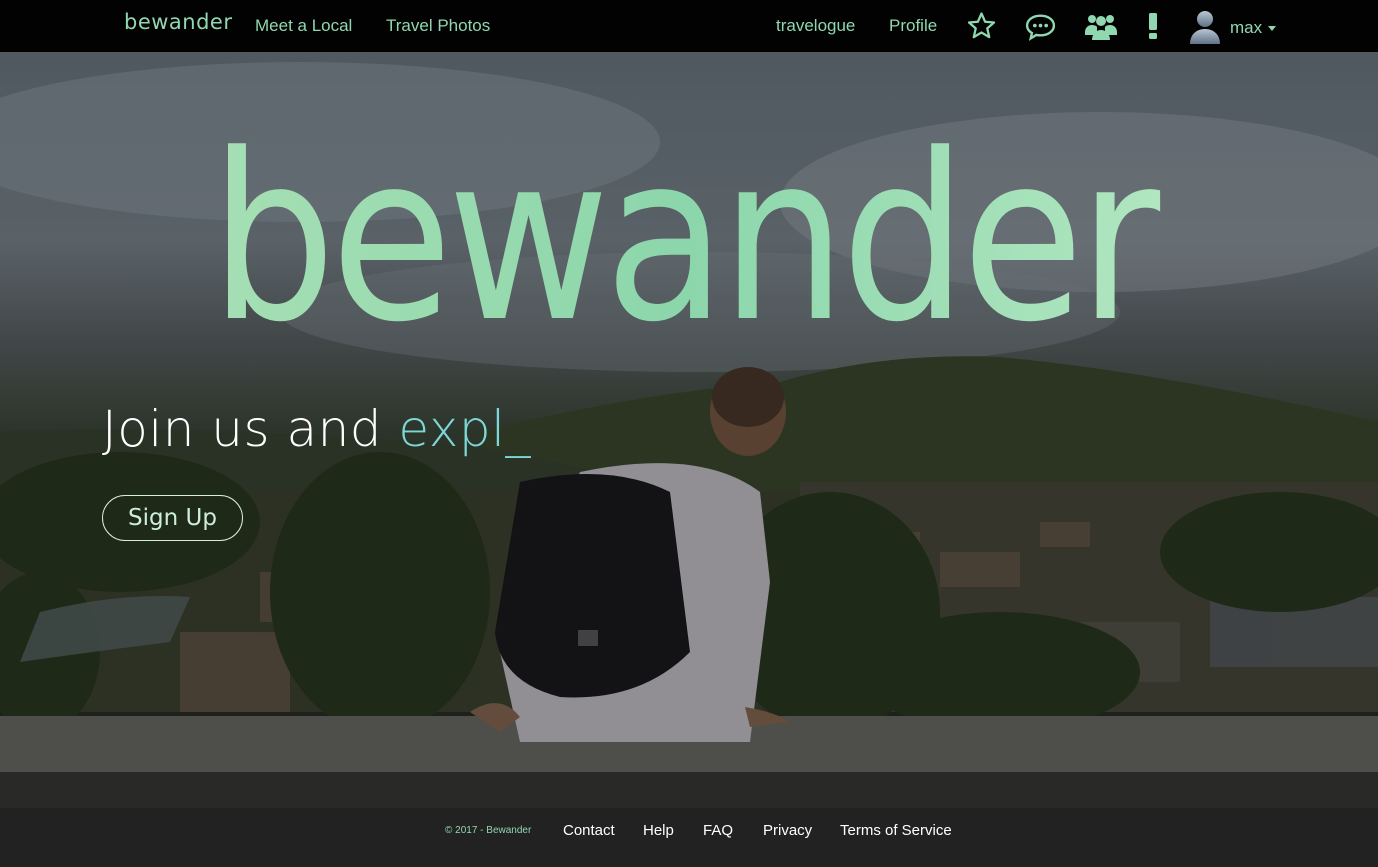 The height and width of the screenshot is (867, 1378). What do you see at coordinates (589, 830) in the screenshot?
I see `footer-link-contact: Contact` at bounding box center [589, 830].